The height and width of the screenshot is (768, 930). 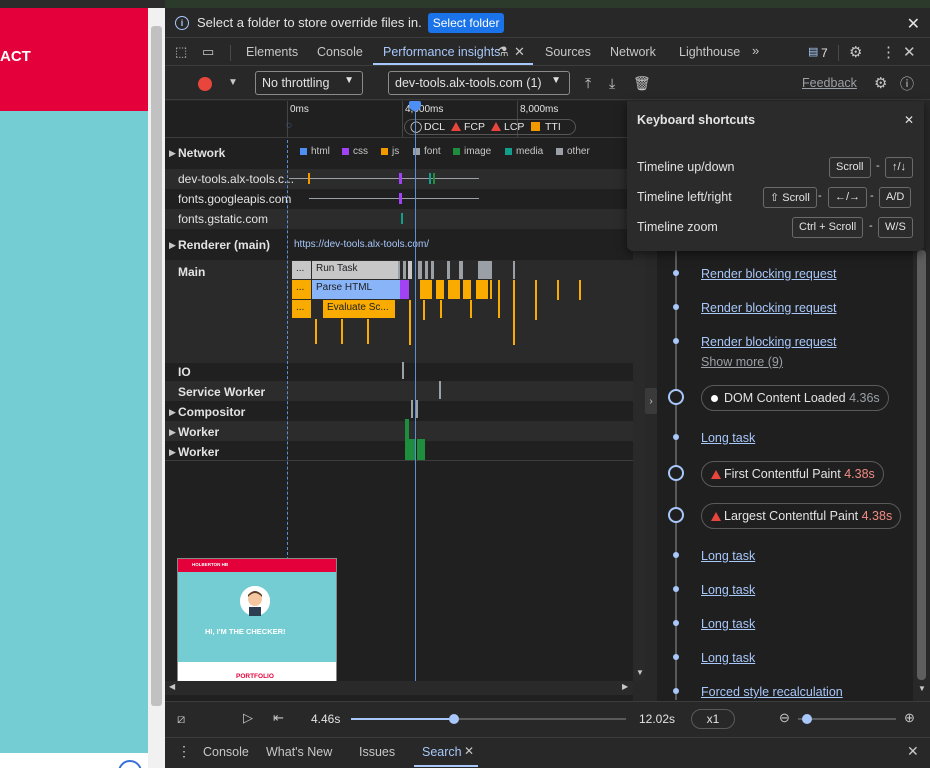 I want to click on screenshots-toggle-icon: ⧄, so click(x=181, y=719).